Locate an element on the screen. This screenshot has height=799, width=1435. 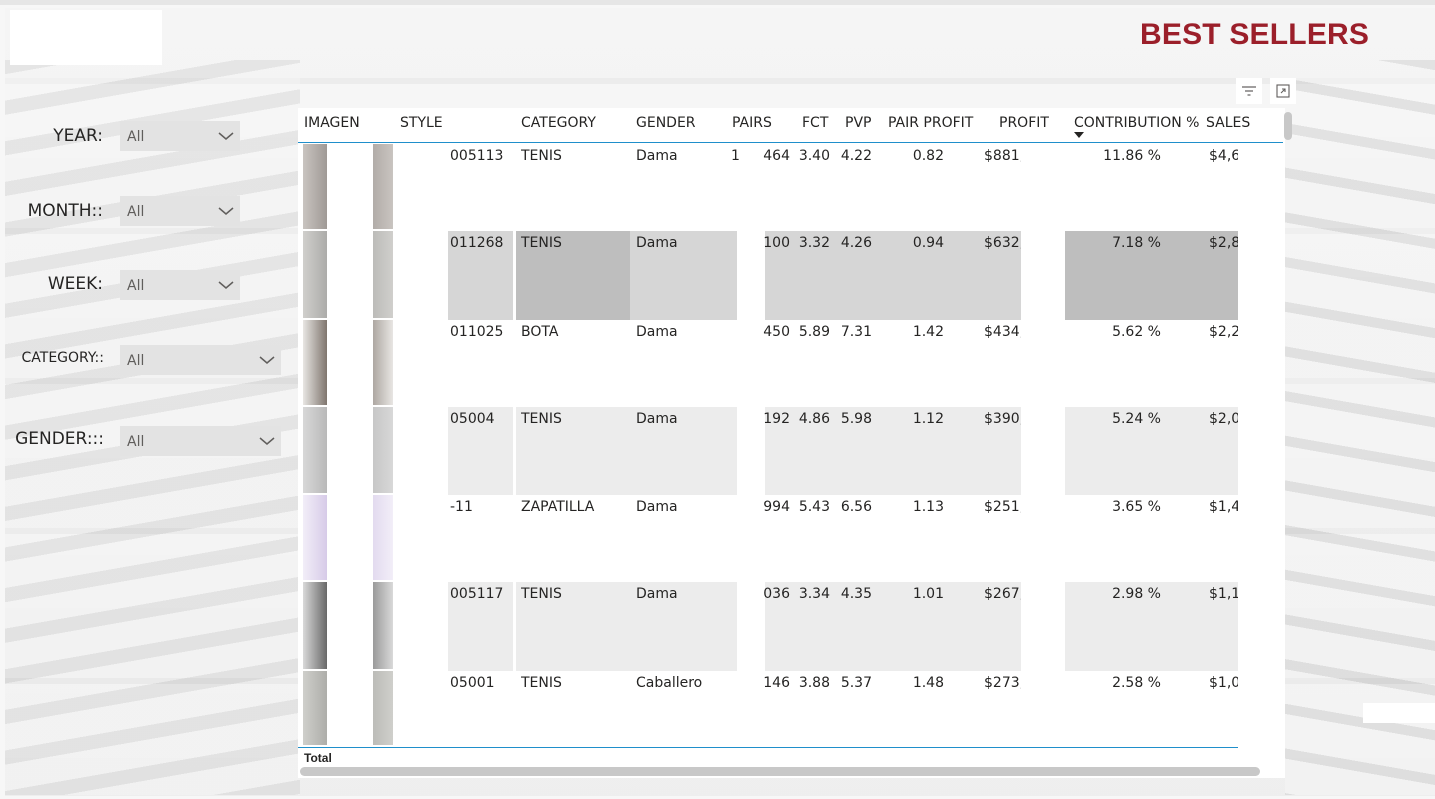
cell-category: ZAPATILLA is located at coordinates (558, 507).